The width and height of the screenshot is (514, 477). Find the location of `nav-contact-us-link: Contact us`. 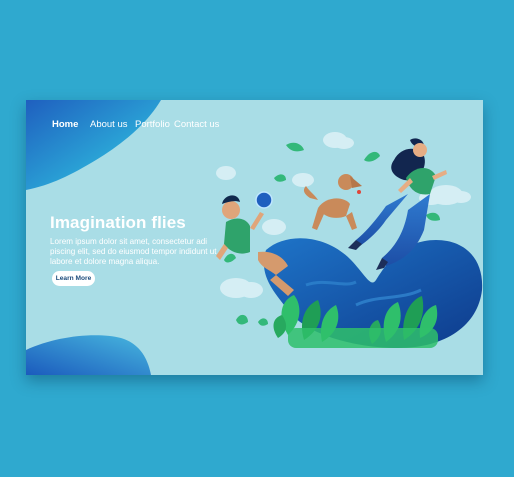

nav-contact-us-link: Contact us is located at coordinates (196, 124).